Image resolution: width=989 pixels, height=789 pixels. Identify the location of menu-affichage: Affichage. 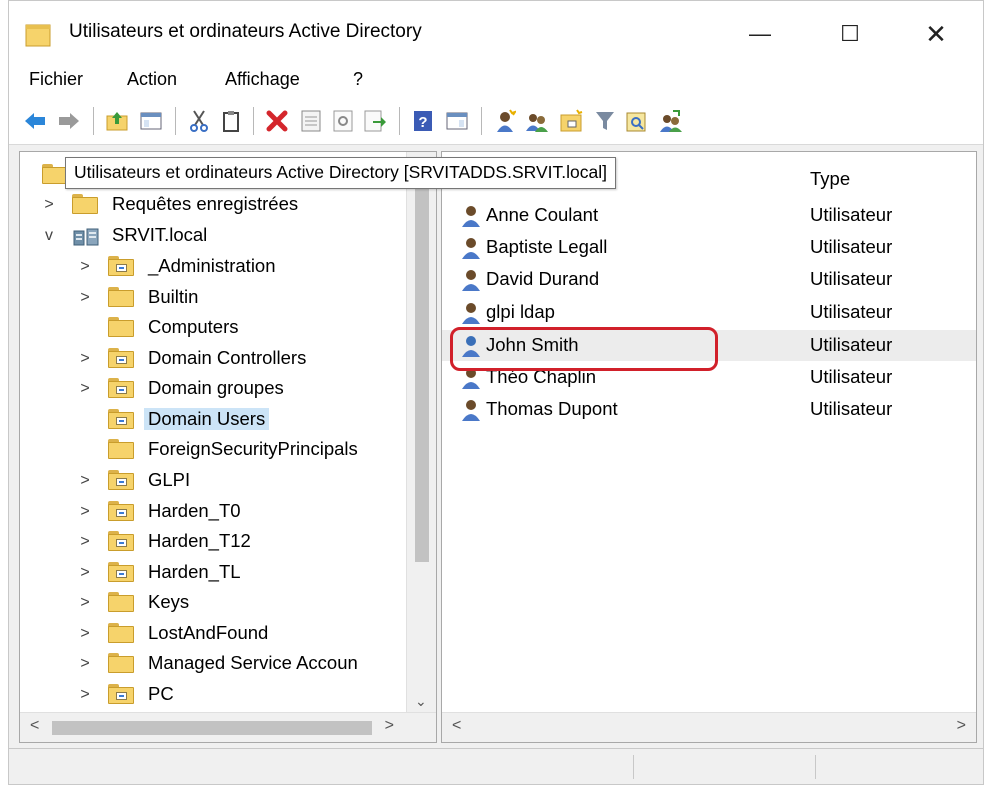
(262, 79).